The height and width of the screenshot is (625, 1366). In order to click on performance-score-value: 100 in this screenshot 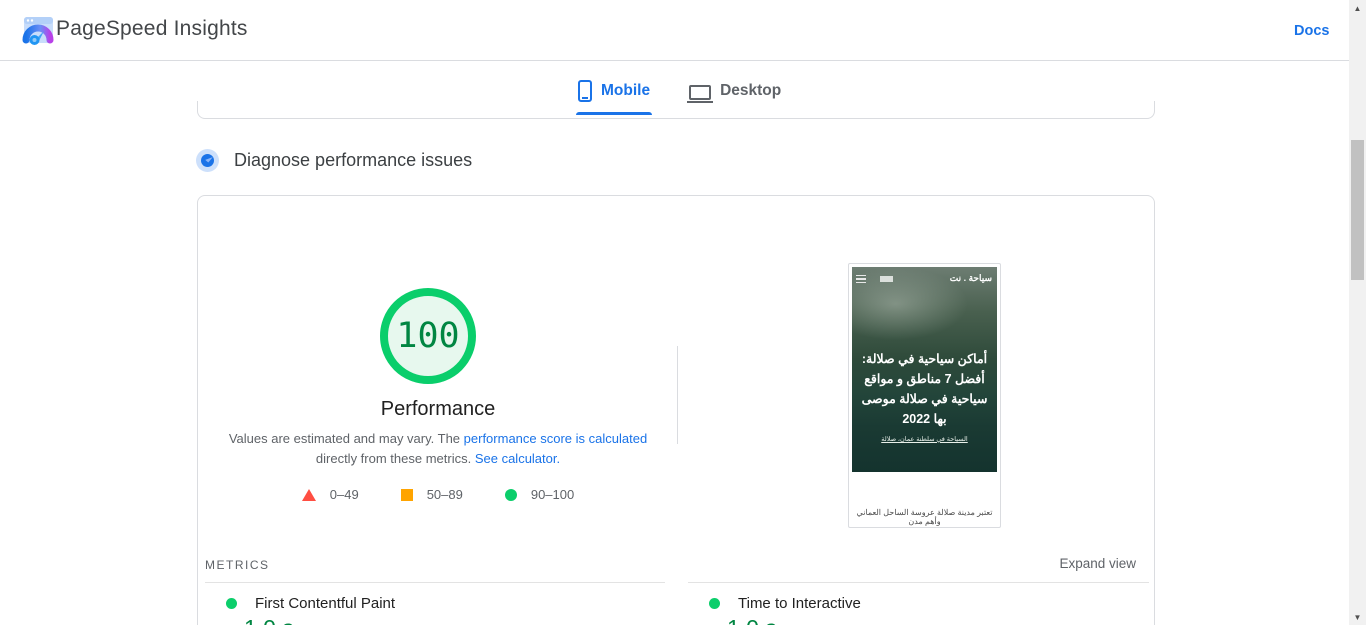, I will do `click(428, 336)`.